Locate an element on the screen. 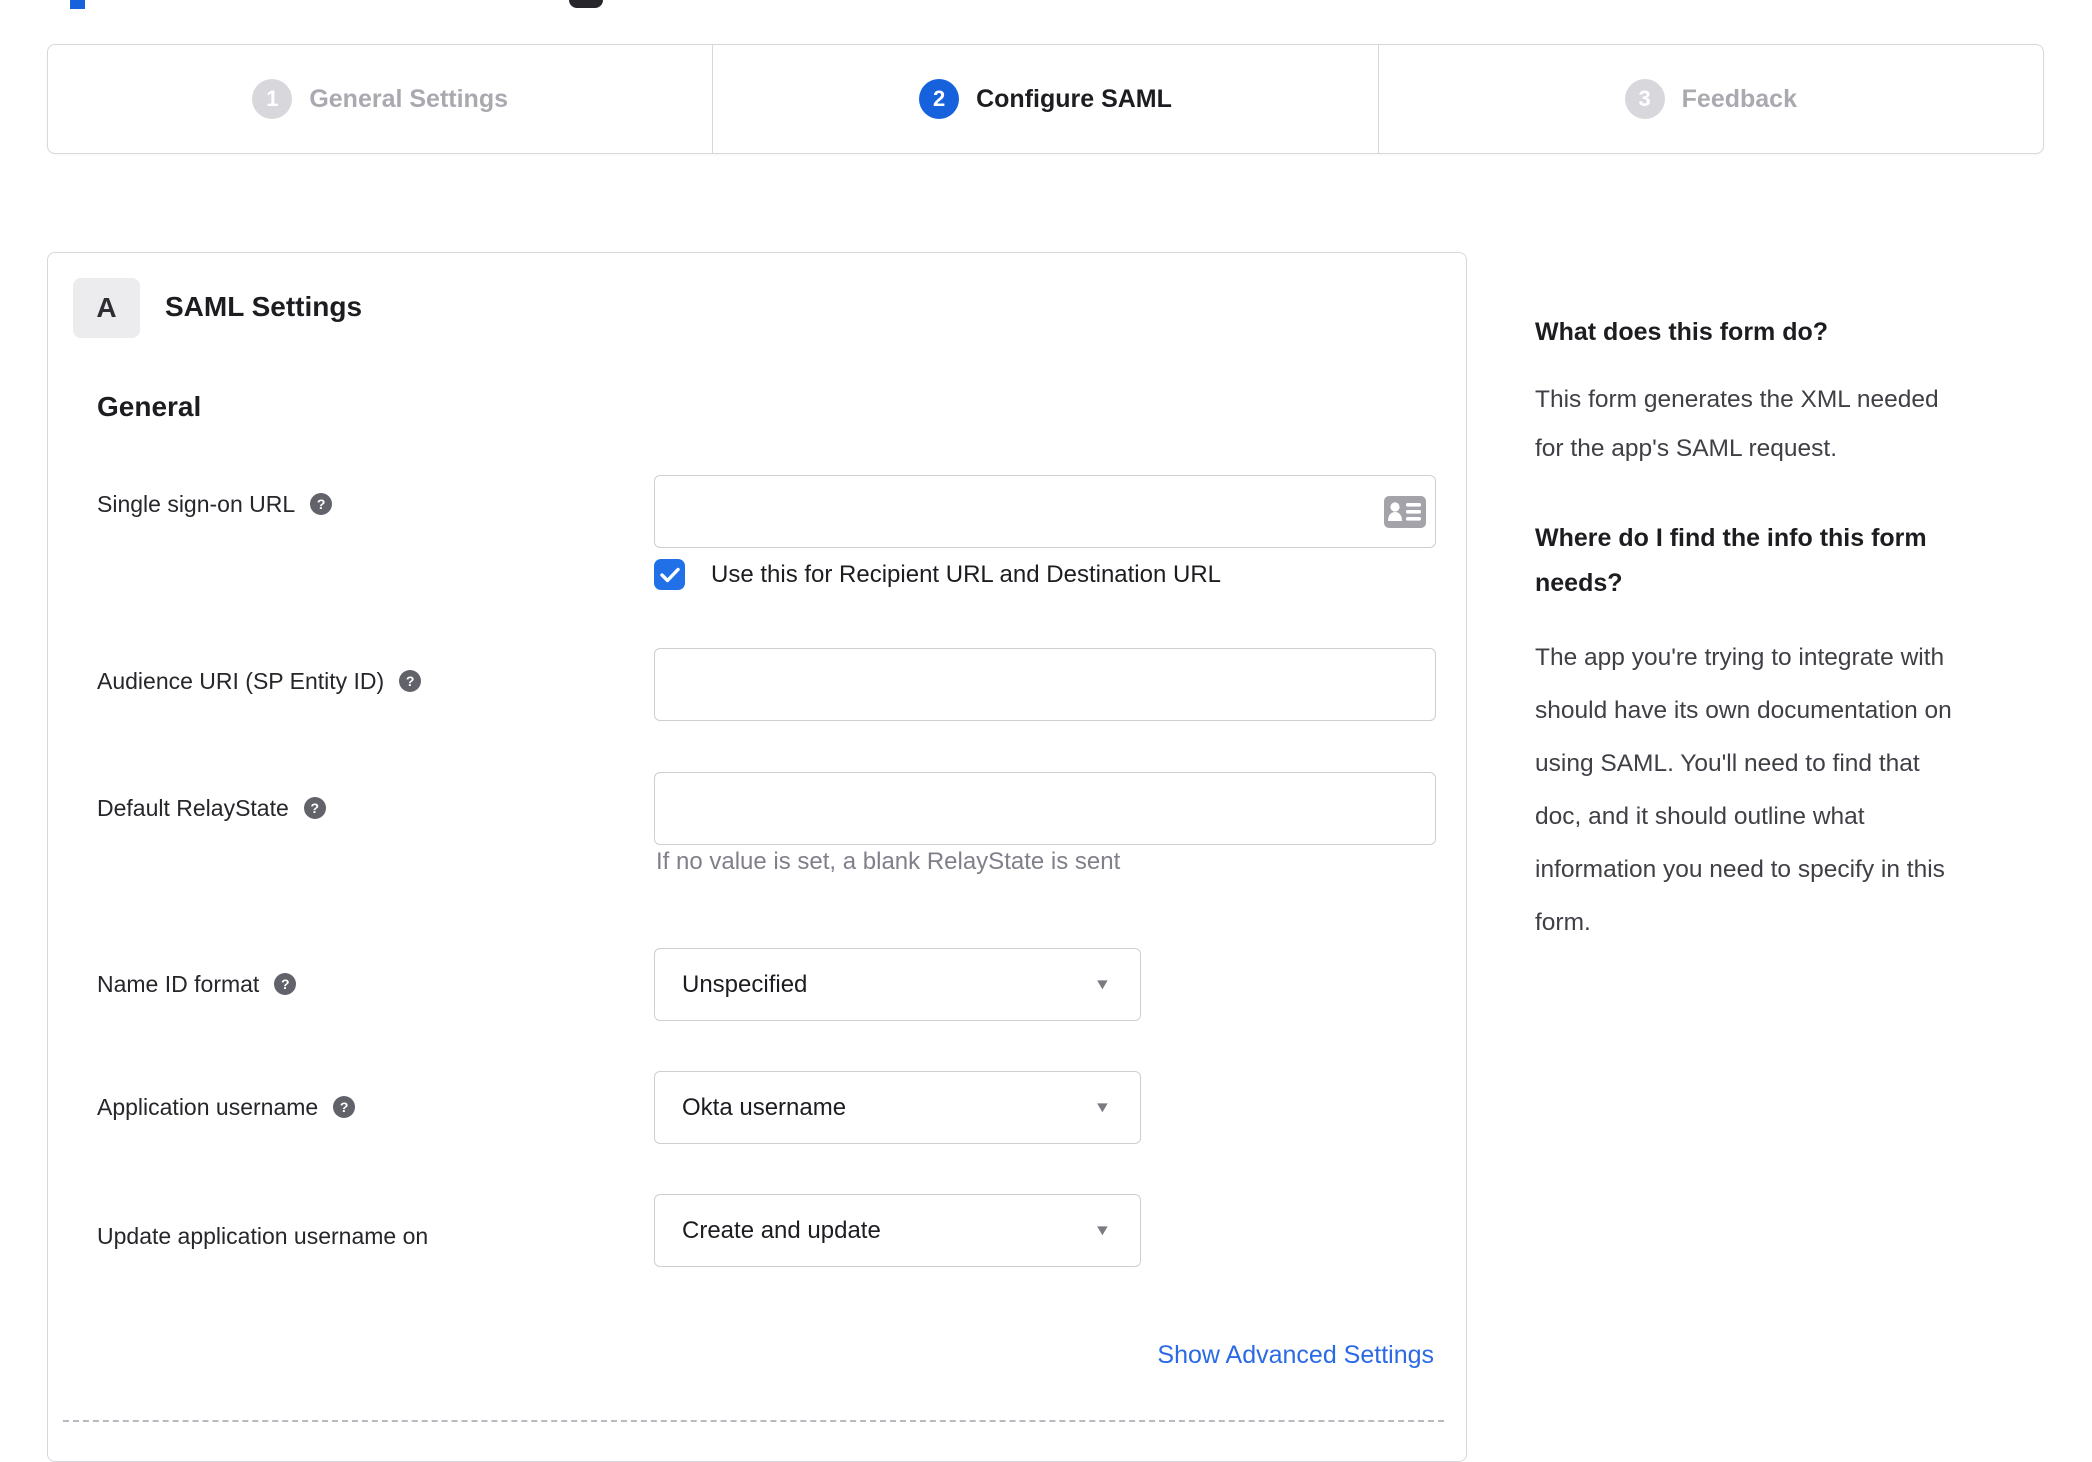  step-general-settings: 1 General Settings is located at coordinates (380, 99).